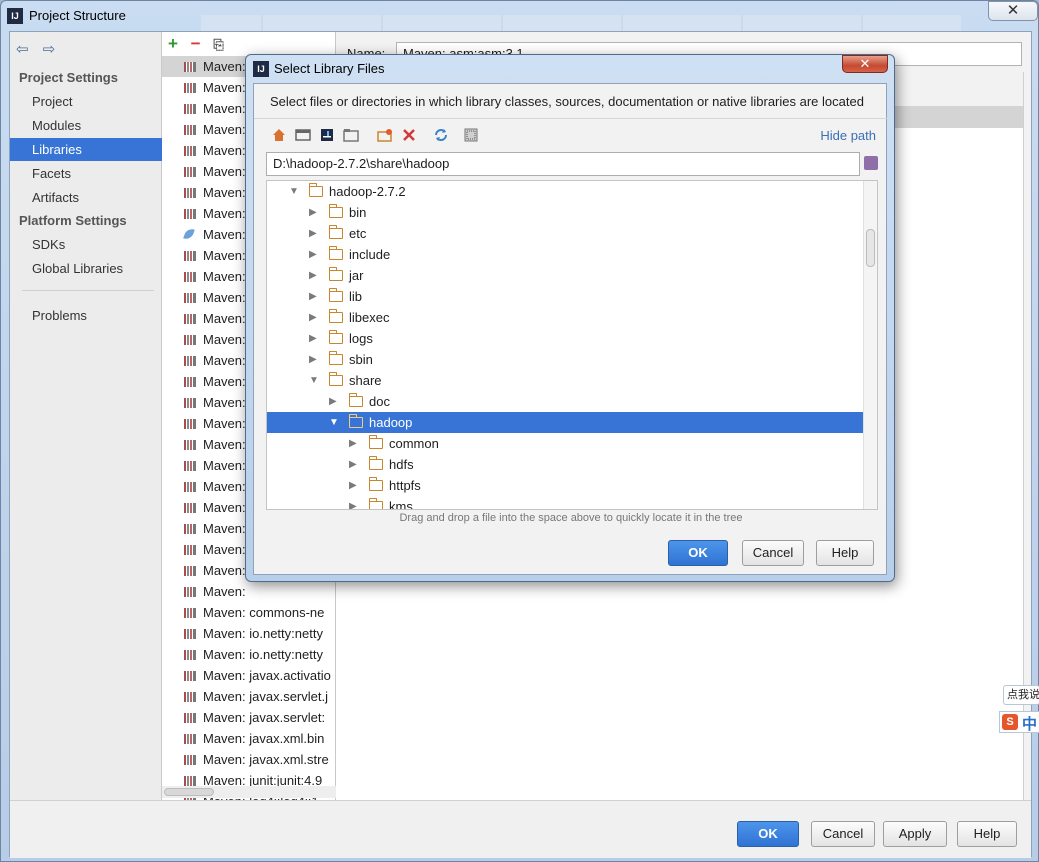 This screenshot has width=1039, height=862. Describe the element at coordinates (1019, 722) in the screenshot. I see `ime-toolbar: S 中` at that location.